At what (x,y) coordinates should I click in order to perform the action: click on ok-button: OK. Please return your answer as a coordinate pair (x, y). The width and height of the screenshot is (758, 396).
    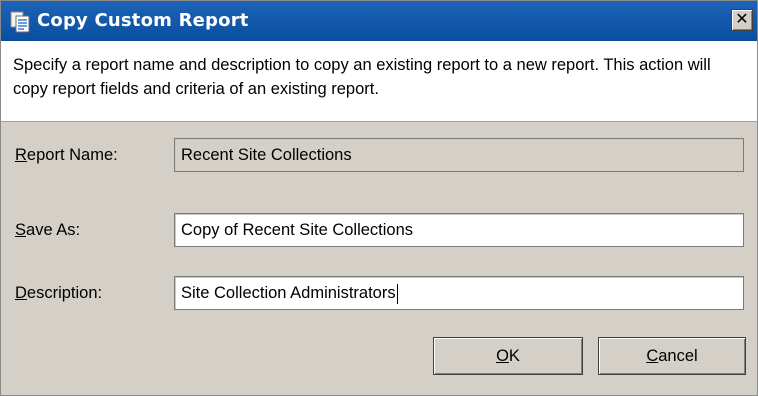
    Looking at the image, I should click on (508, 356).